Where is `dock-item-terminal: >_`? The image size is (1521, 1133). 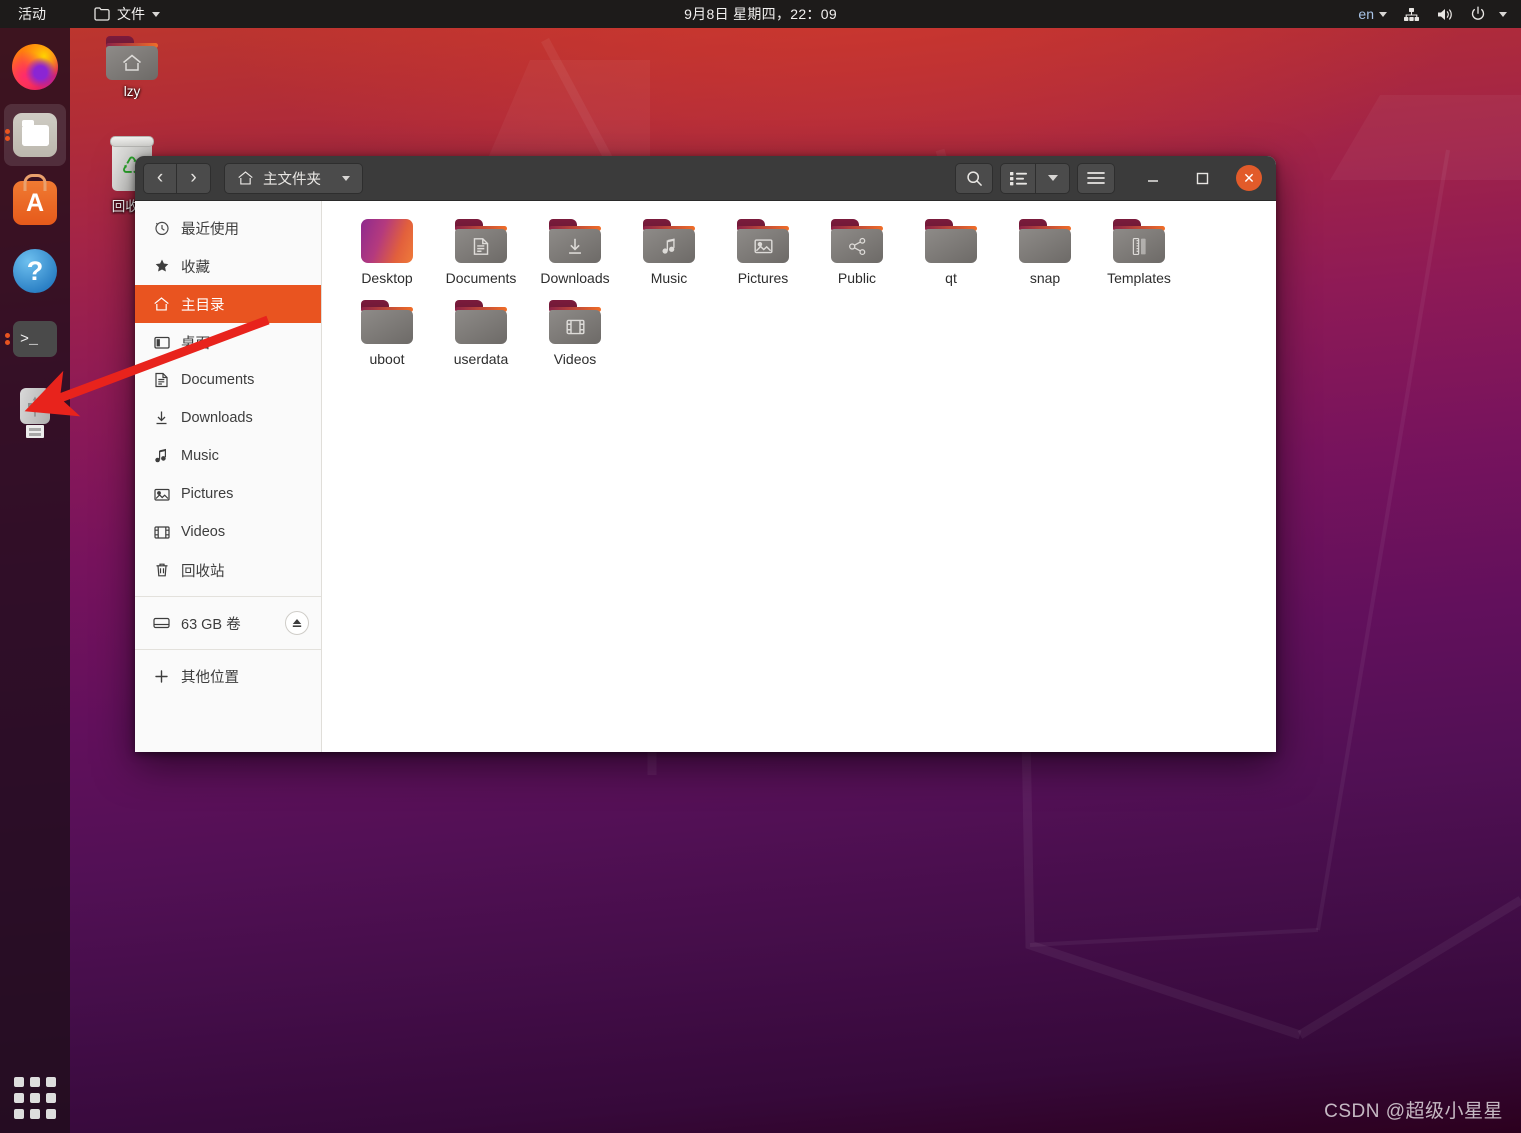 dock-item-terminal: >_ is located at coordinates (35, 339).